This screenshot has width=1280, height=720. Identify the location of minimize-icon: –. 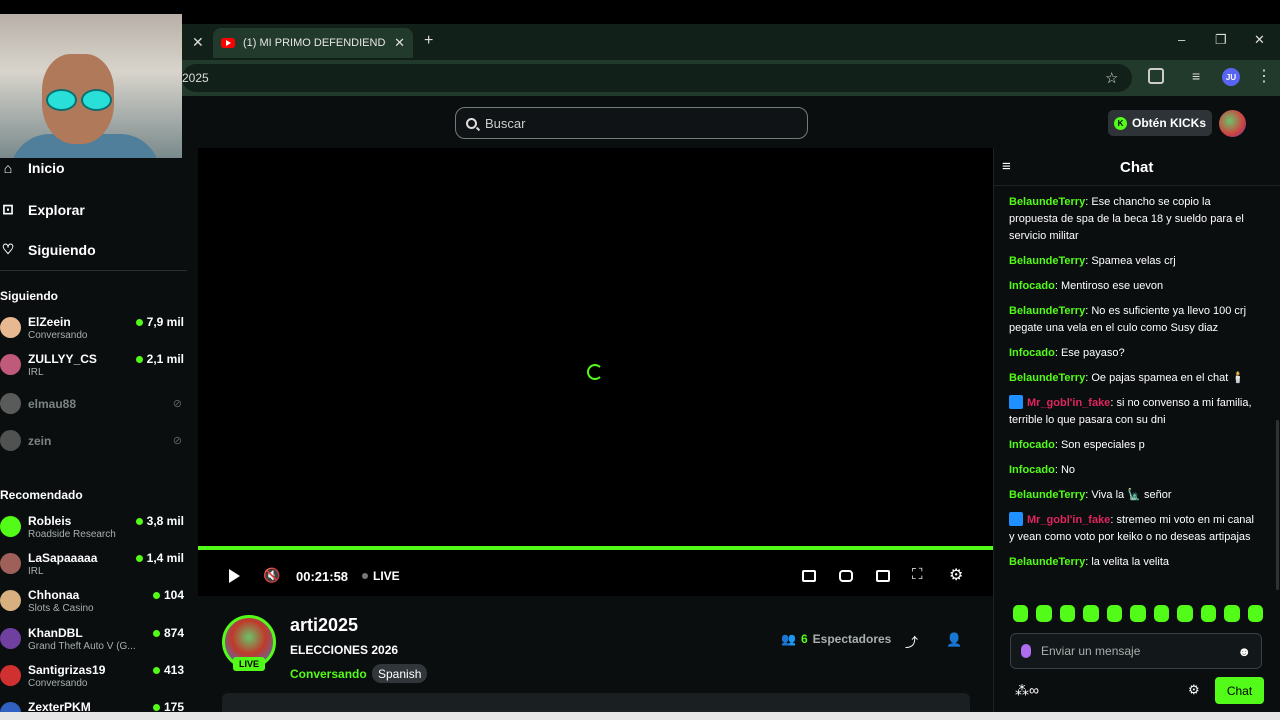
(1181, 39).